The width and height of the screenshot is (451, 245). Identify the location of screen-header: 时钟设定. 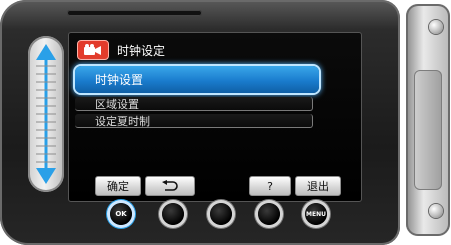
(121, 50).